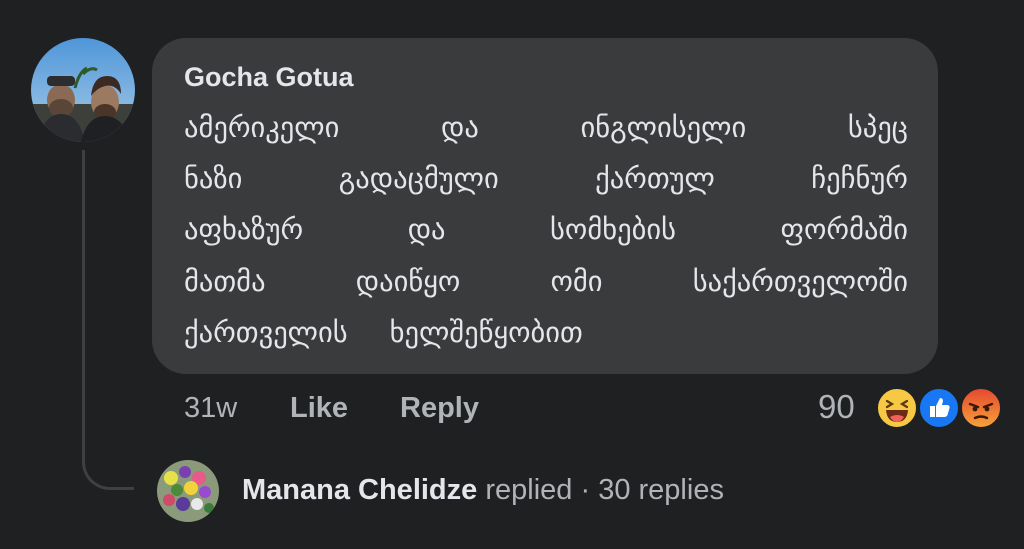  Describe the element at coordinates (529, 490) in the screenshot. I see `replied-label: replied` at that location.